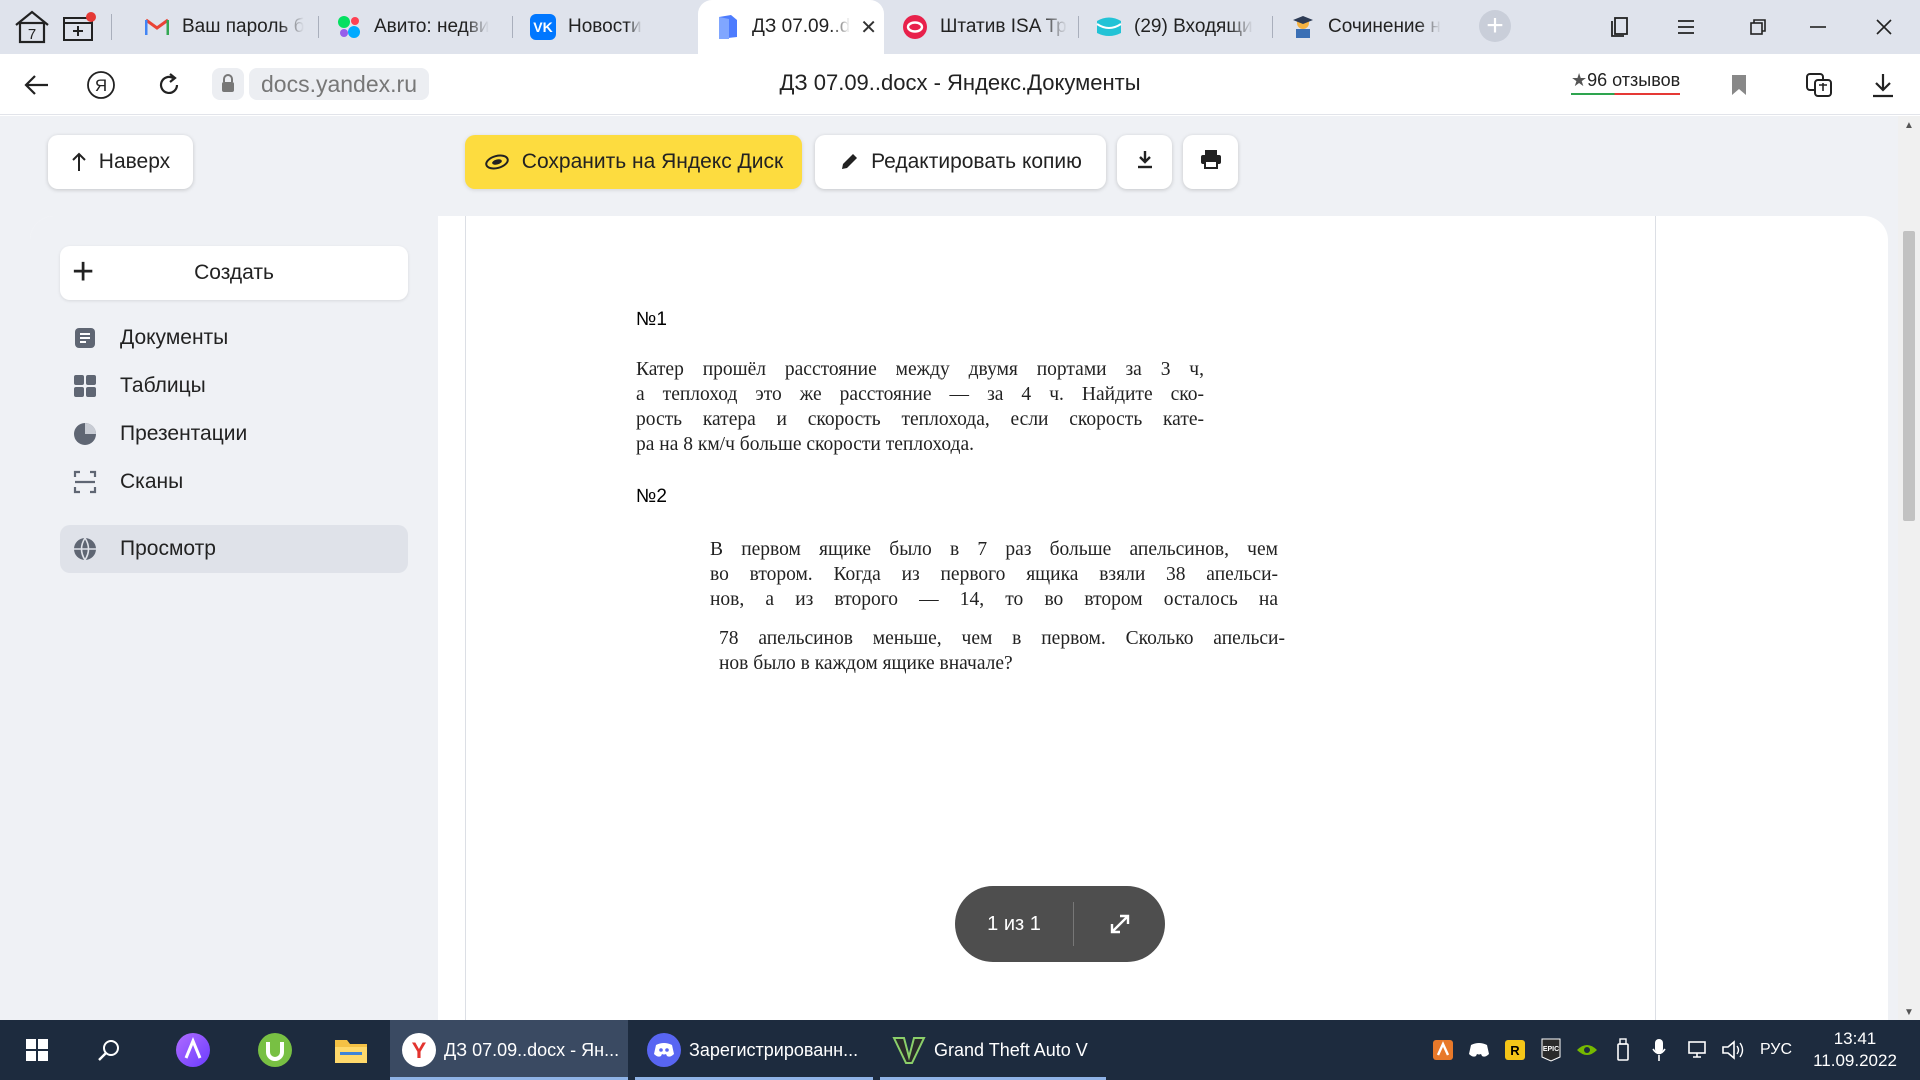 This screenshot has height=1080, width=1920. I want to click on tab-gmail: Ваш пароль б, so click(222, 27).